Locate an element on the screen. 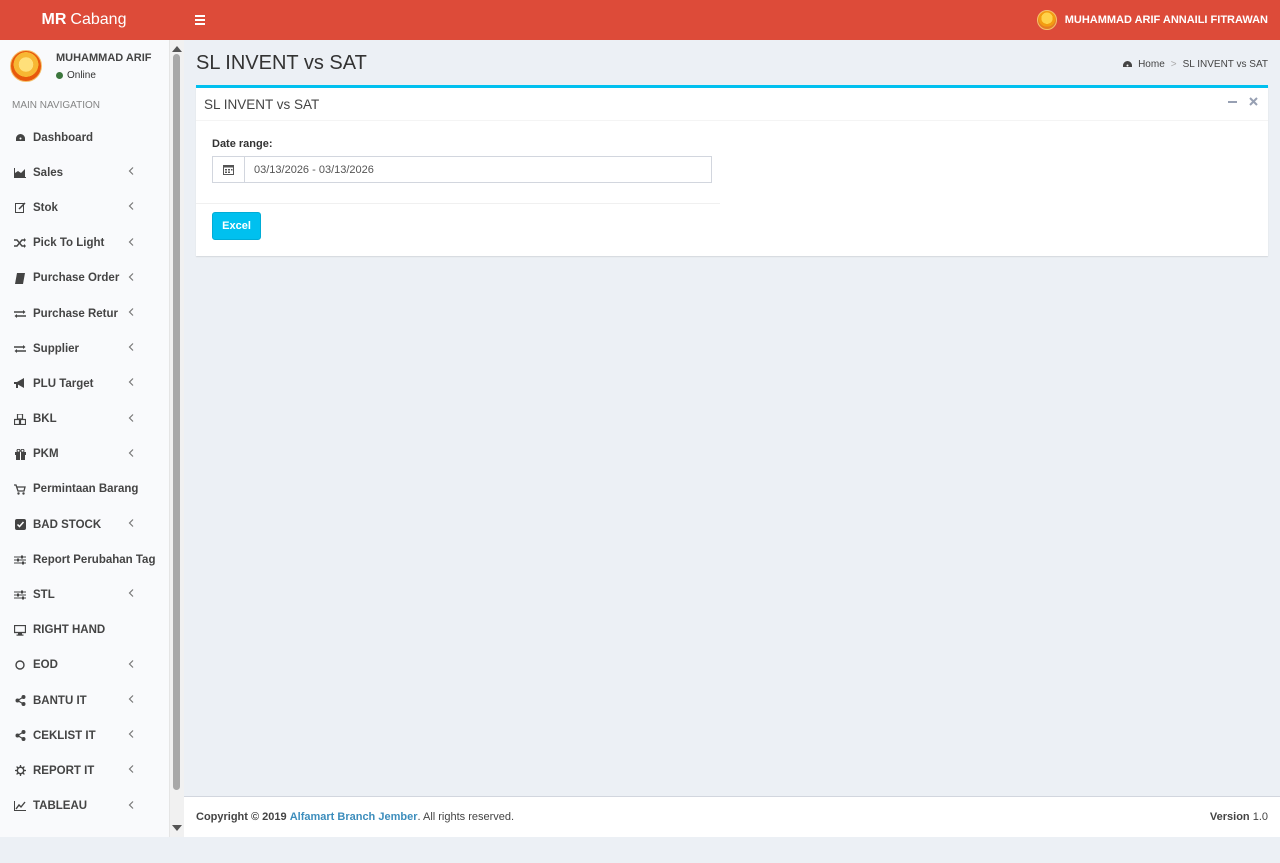 Image resolution: width=1280 pixels, height=863 pixels. sidebar-item-right-hand: RIGHT HAND is located at coordinates (84, 630).